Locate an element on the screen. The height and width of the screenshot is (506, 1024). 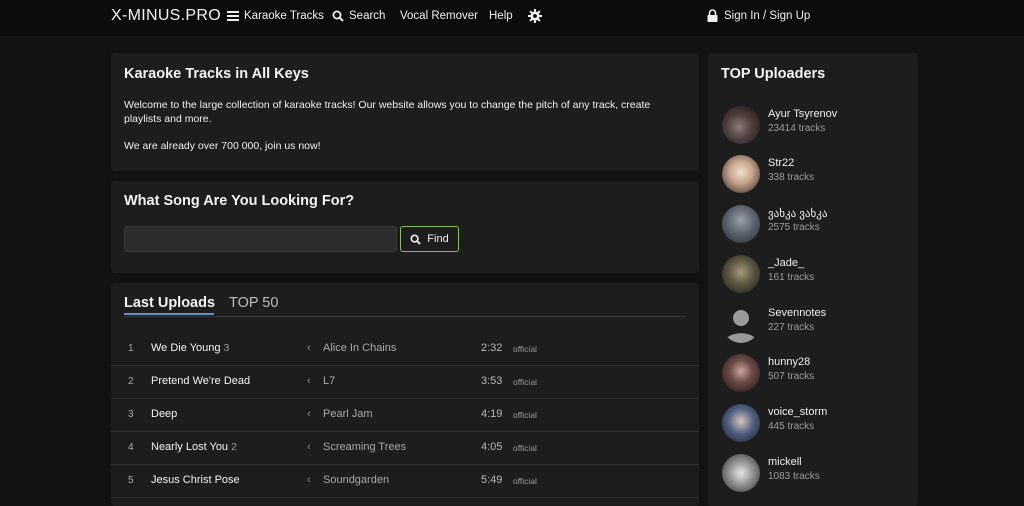
track-title: Nearly Lost You 2 is located at coordinates (194, 447).